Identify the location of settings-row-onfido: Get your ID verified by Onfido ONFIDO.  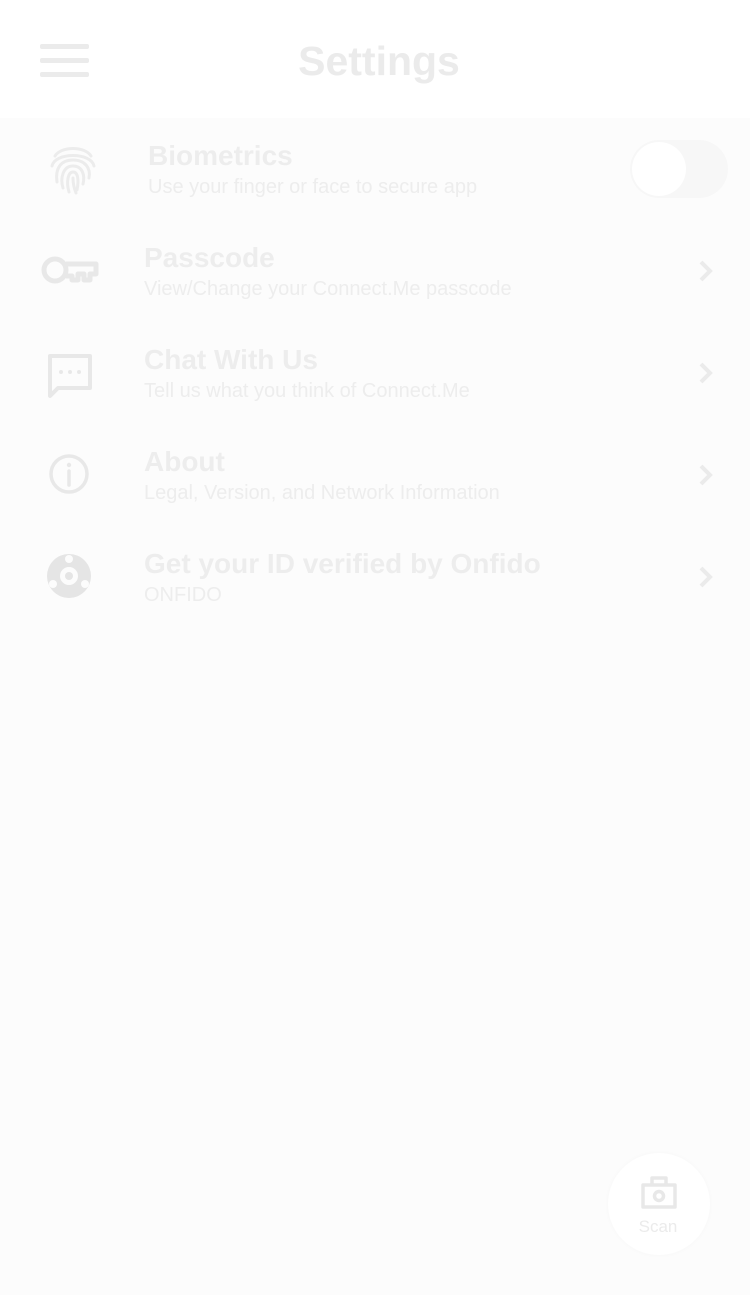
(375, 577).